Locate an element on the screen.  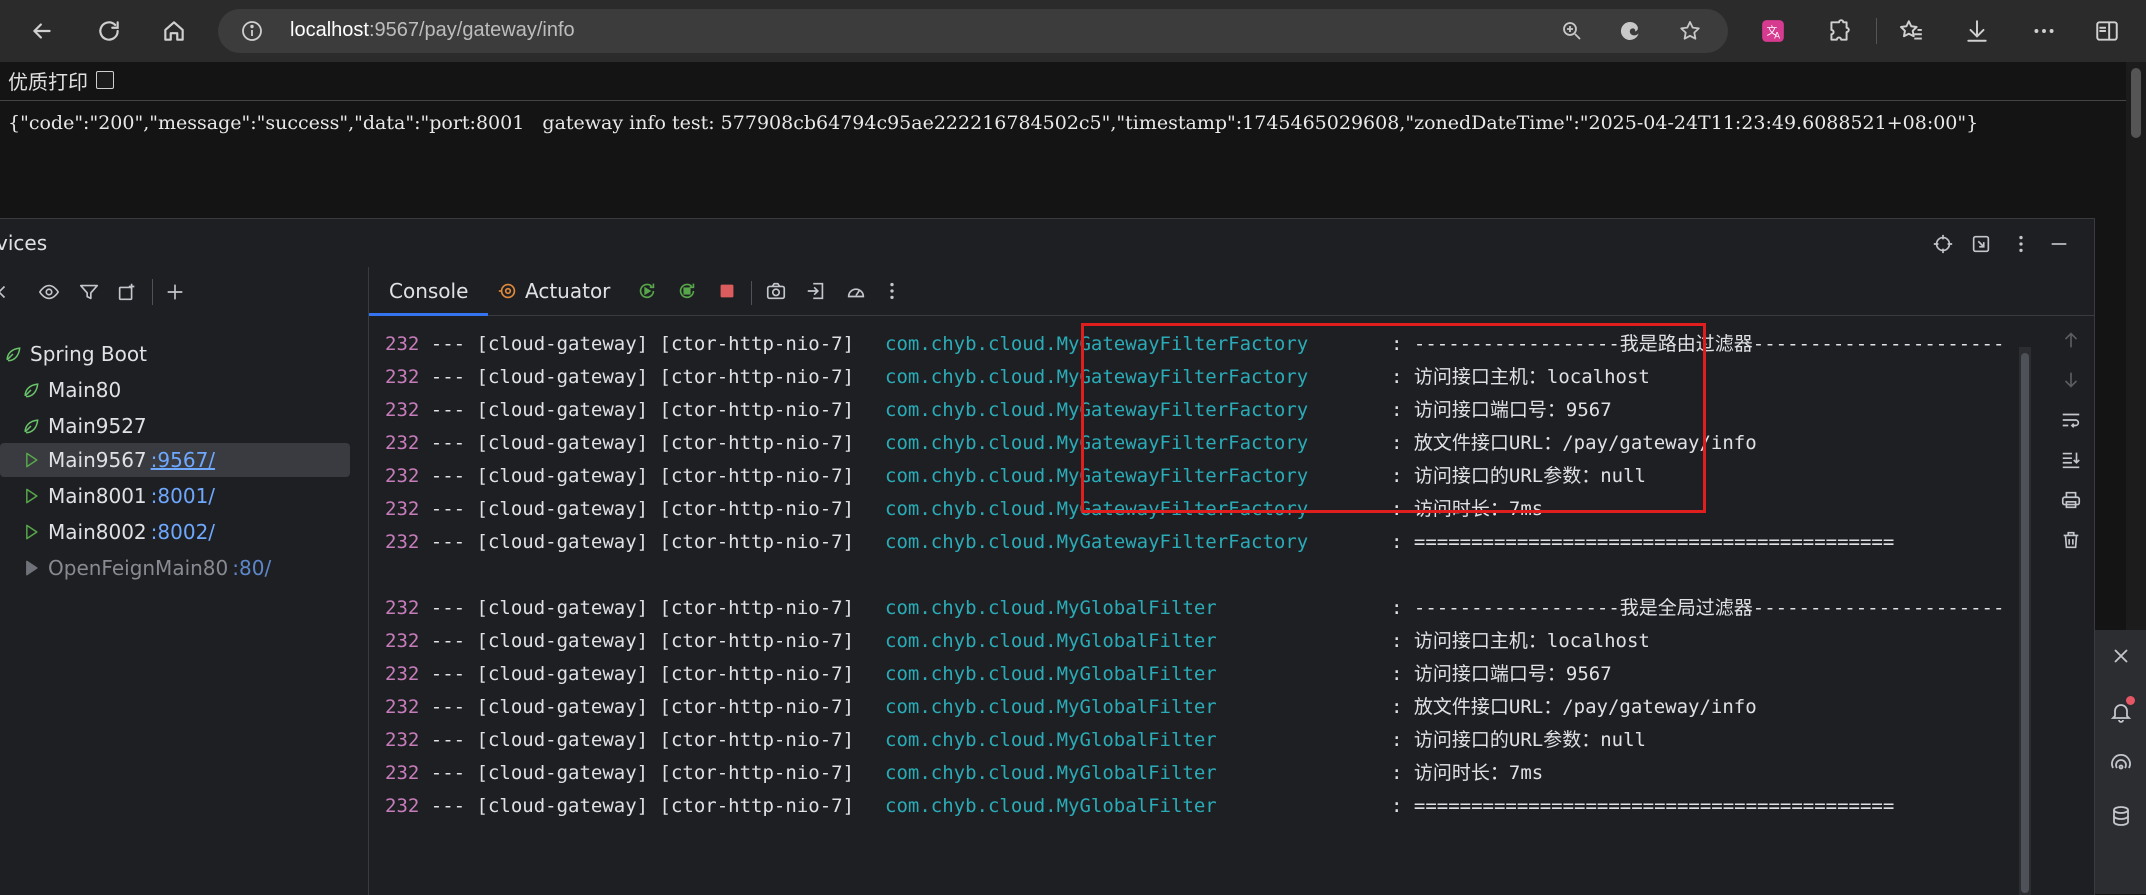
back-icon is located at coordinates (42, 31).